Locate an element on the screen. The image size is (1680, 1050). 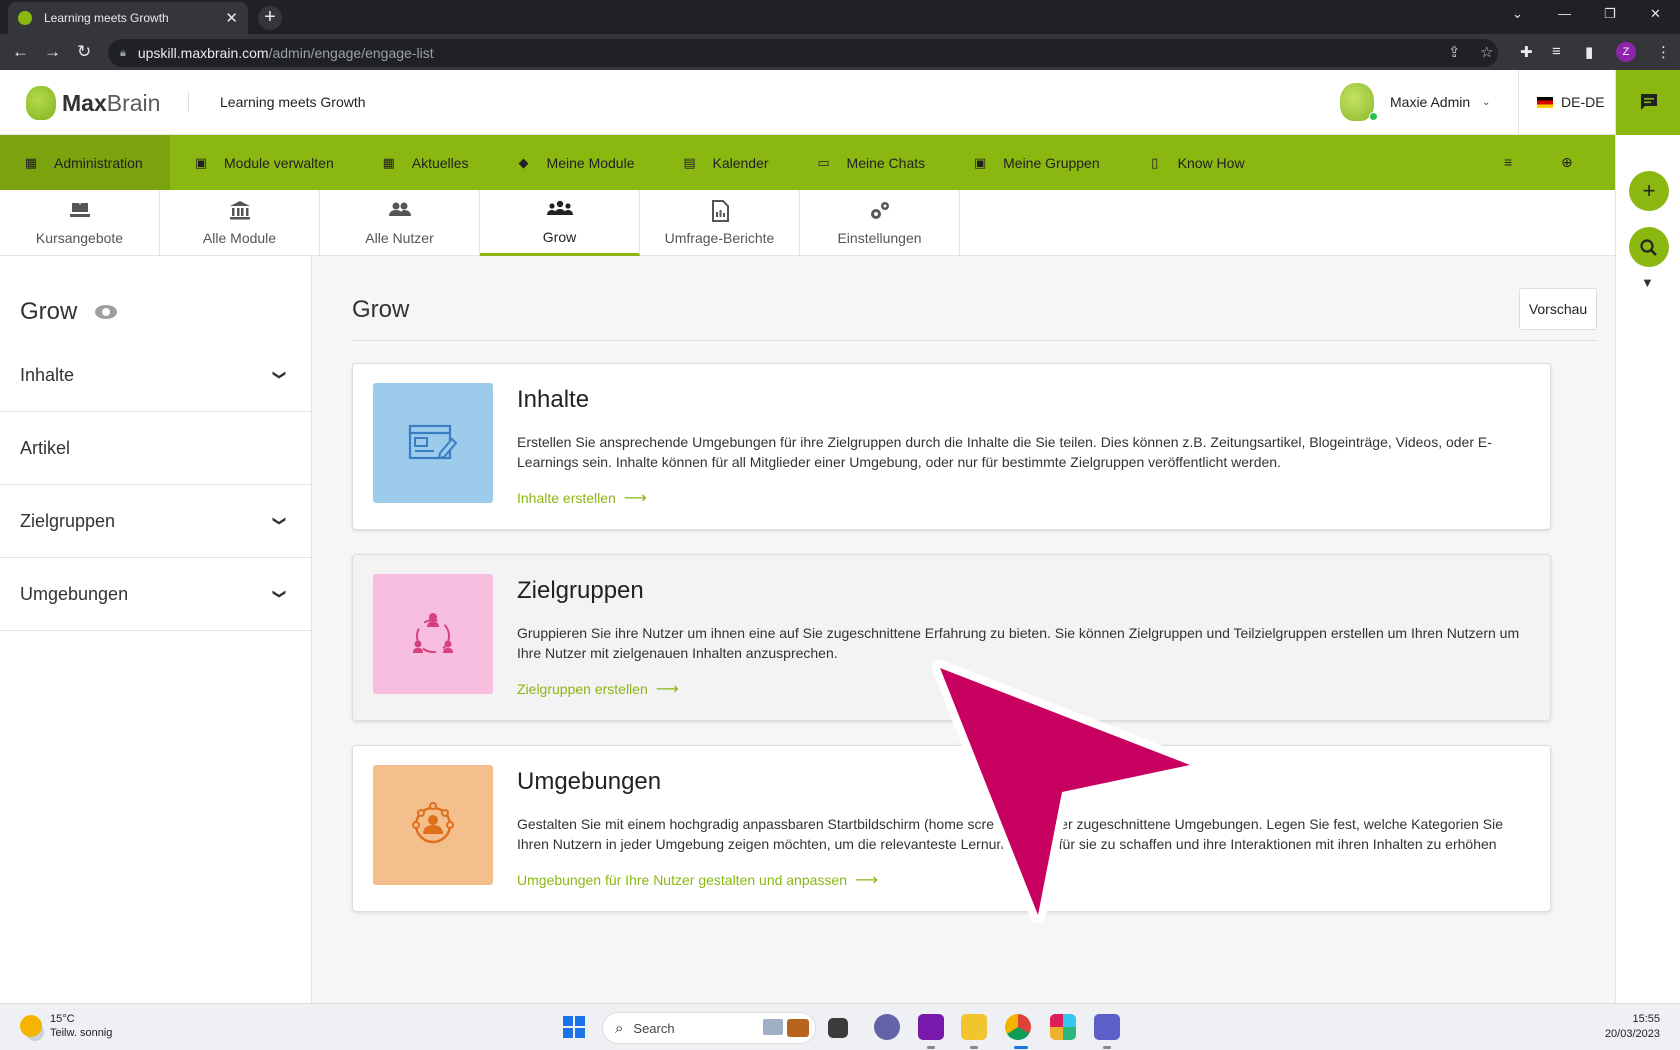
monitor-icon: ▭ is located at coordinates (823, 162).